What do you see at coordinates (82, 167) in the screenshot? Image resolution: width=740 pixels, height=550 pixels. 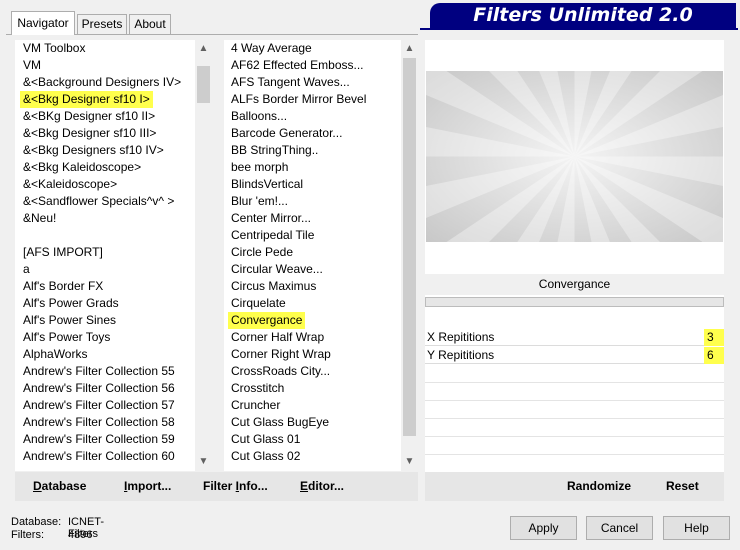 I see `list-item-label: &<Bkg Kaleidoscope>` at bounding box center [82, 167].